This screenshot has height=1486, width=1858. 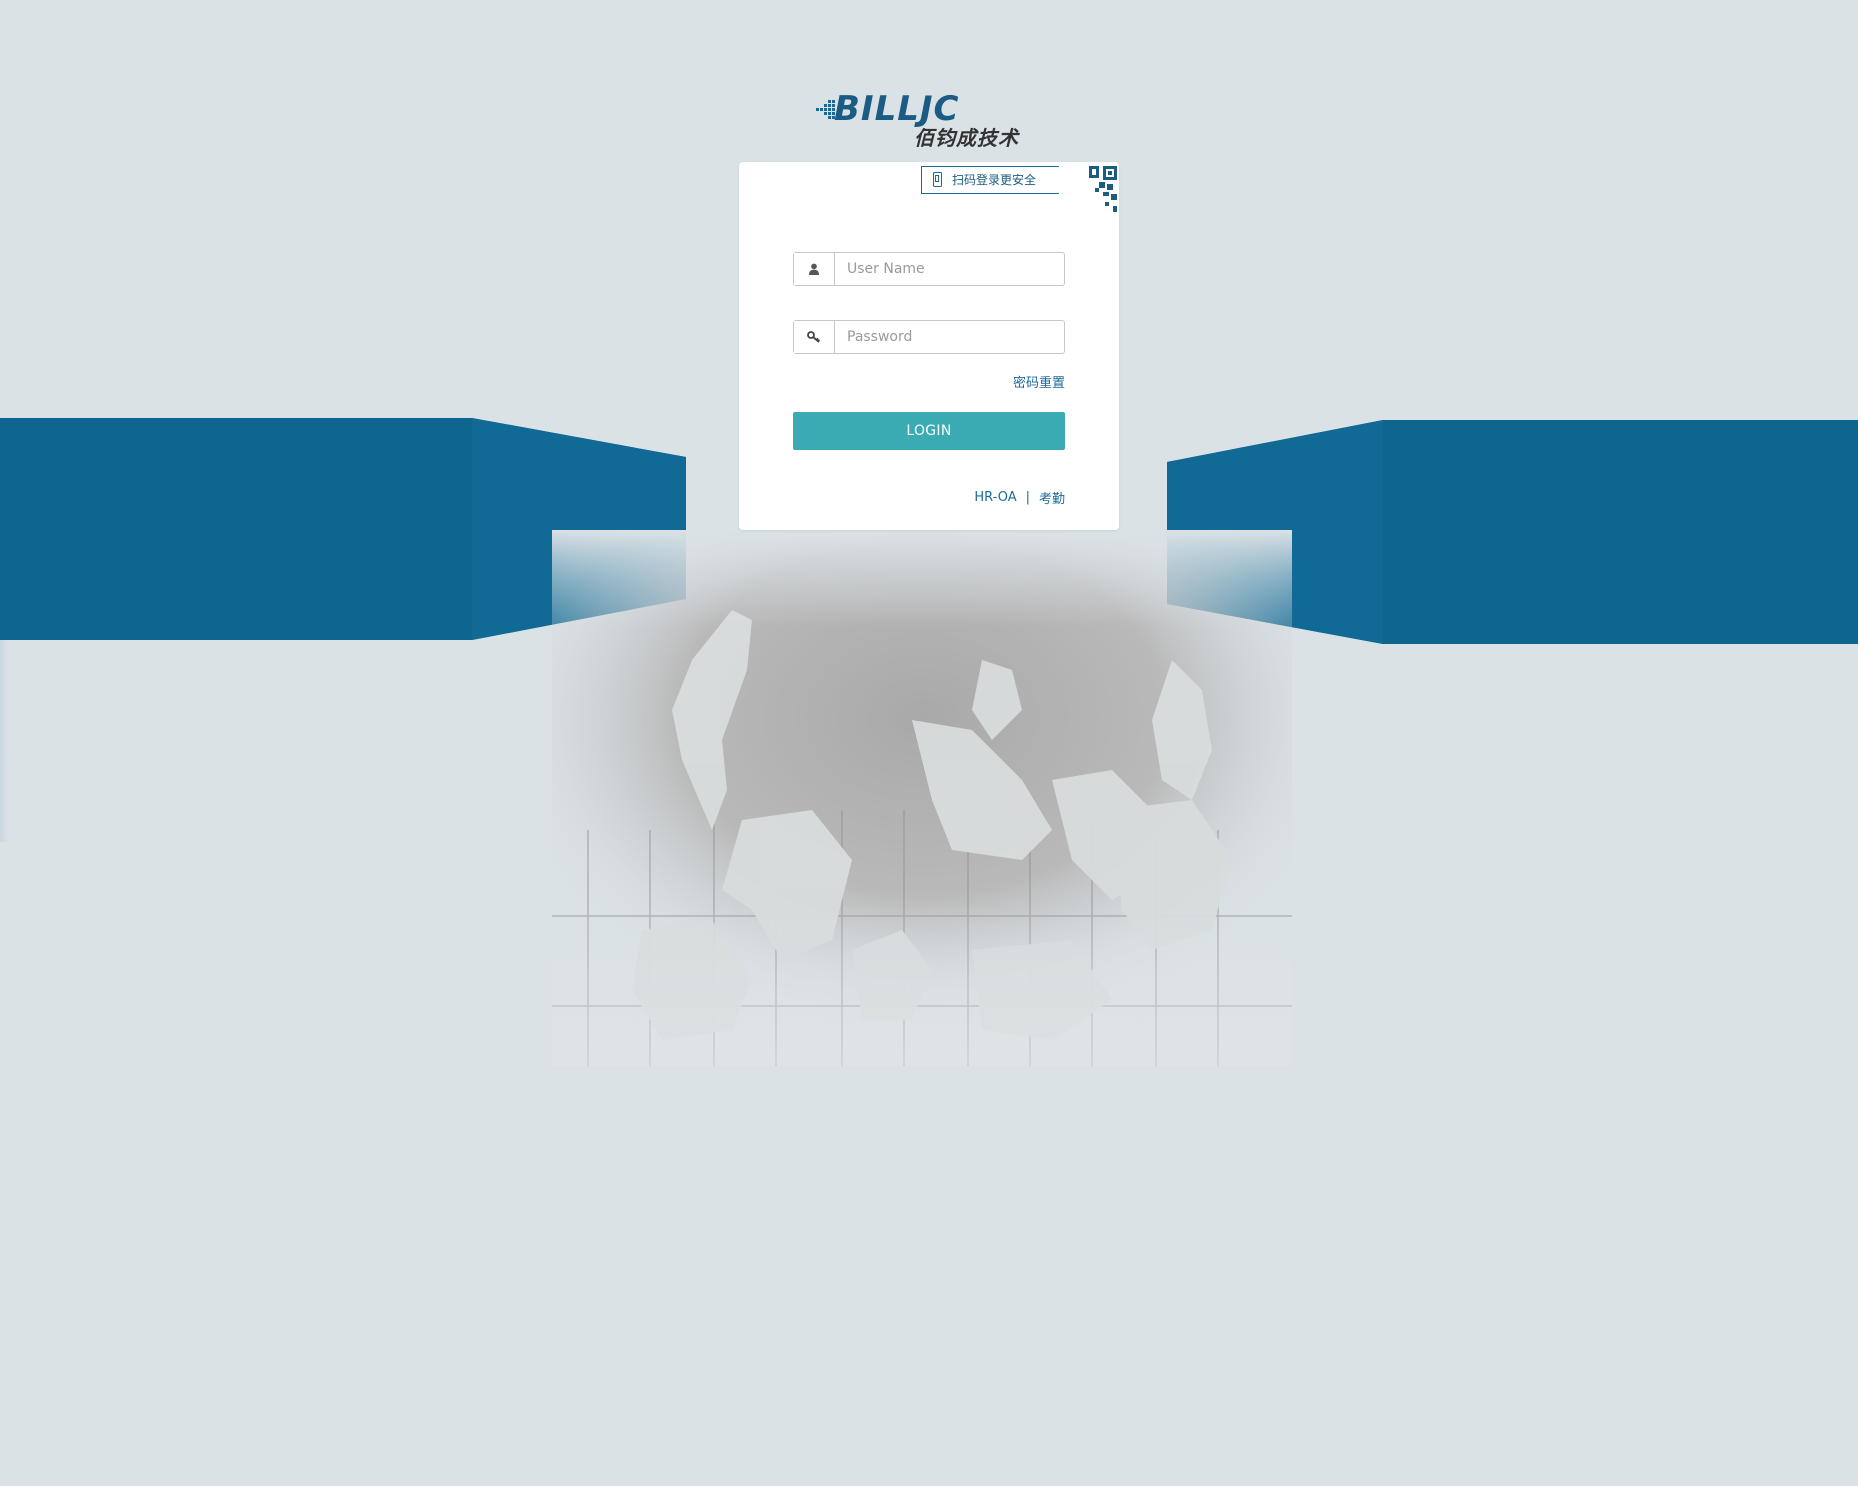 I want to click on world-map-background, so click(x=922, y=798).